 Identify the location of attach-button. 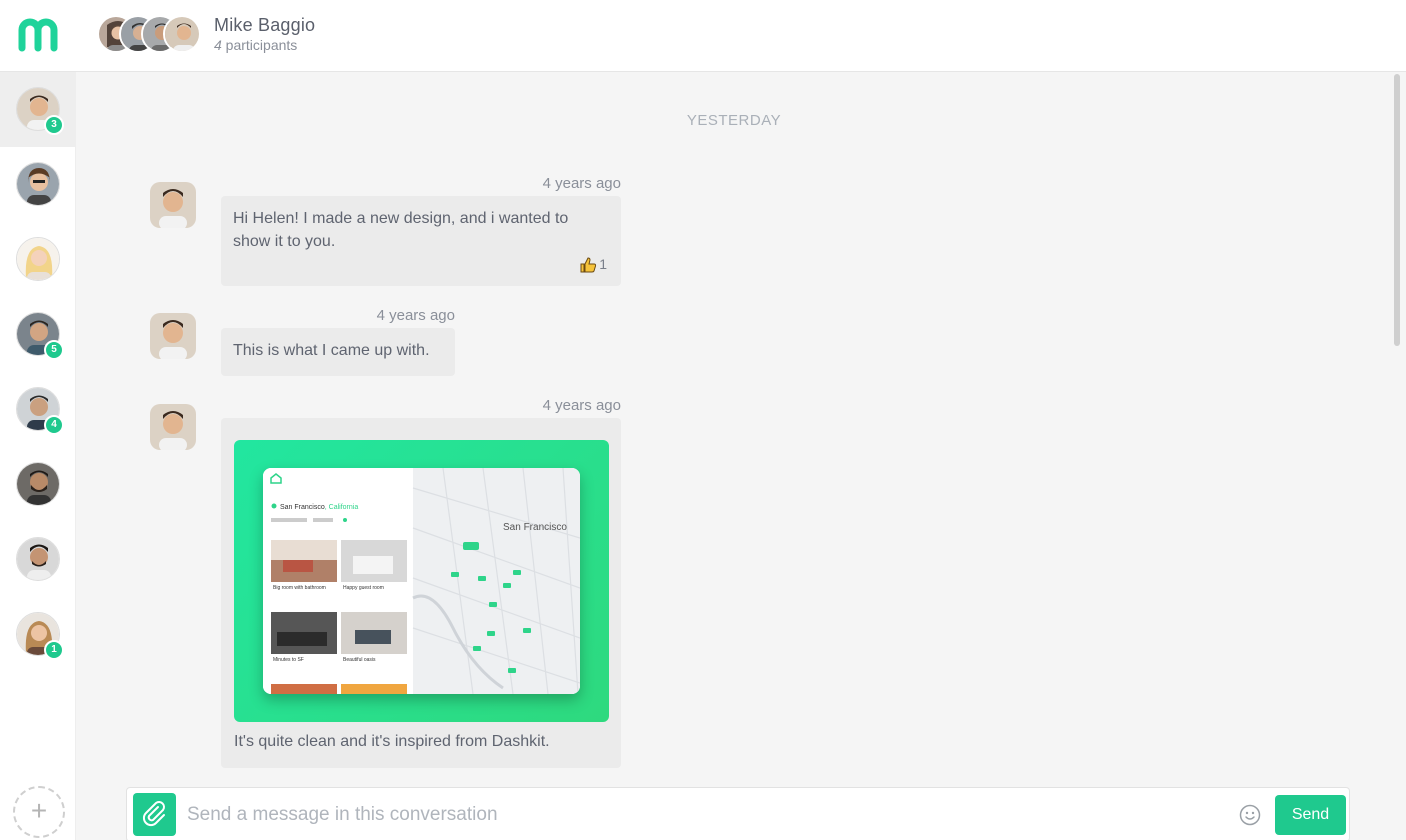
(154, 814).